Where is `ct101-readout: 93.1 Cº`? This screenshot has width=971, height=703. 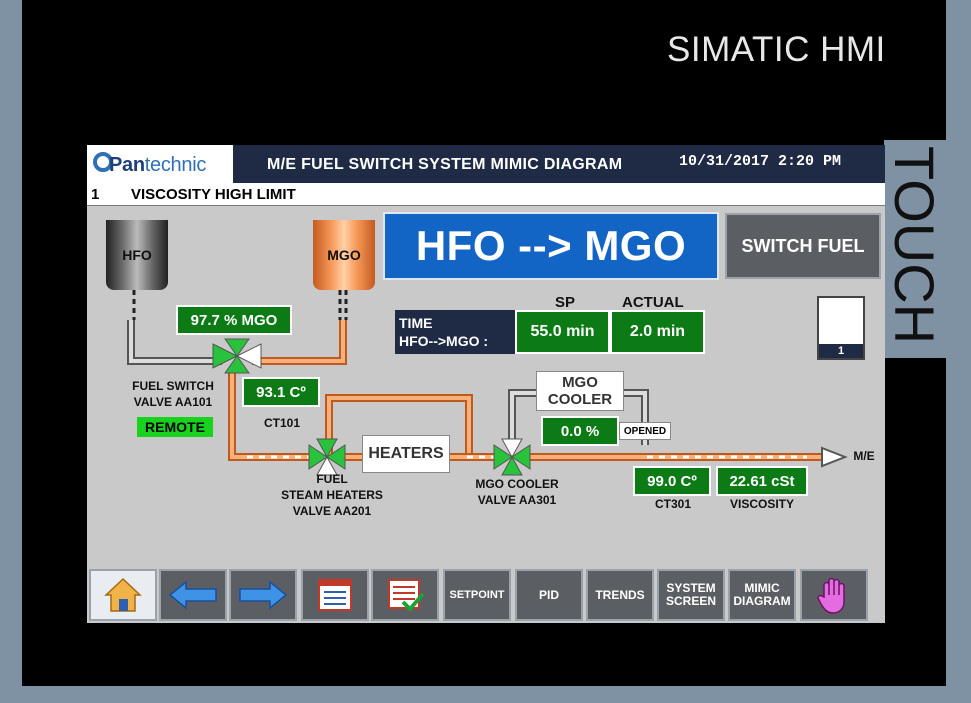 ct101-readout: 93.1 Cº is located at coordinates (281, 392).